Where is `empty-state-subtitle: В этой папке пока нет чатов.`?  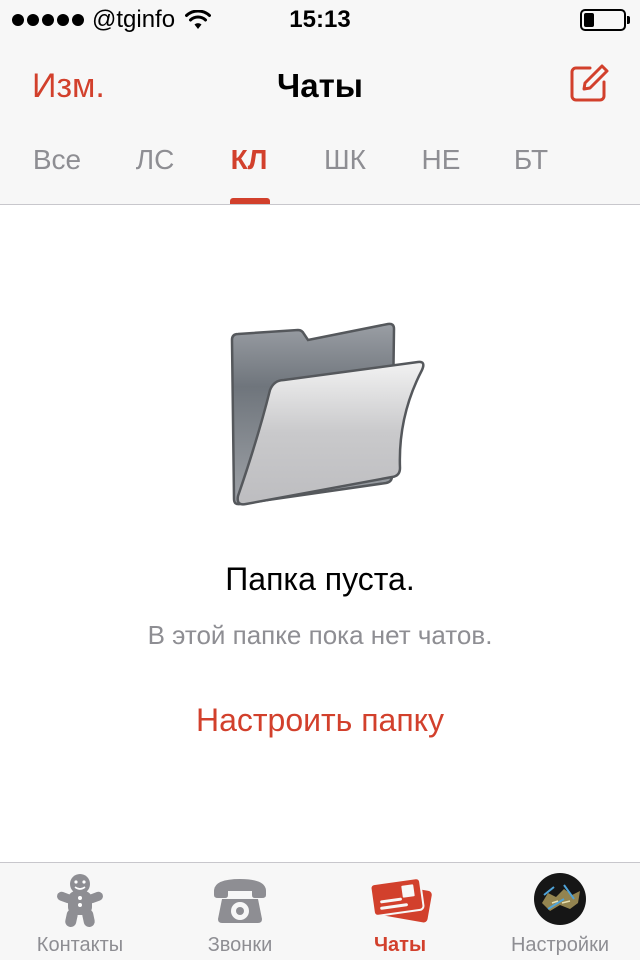 empty-state-subtitle: В этой папке пока нет чатов. is located at coordinates (320, 635).